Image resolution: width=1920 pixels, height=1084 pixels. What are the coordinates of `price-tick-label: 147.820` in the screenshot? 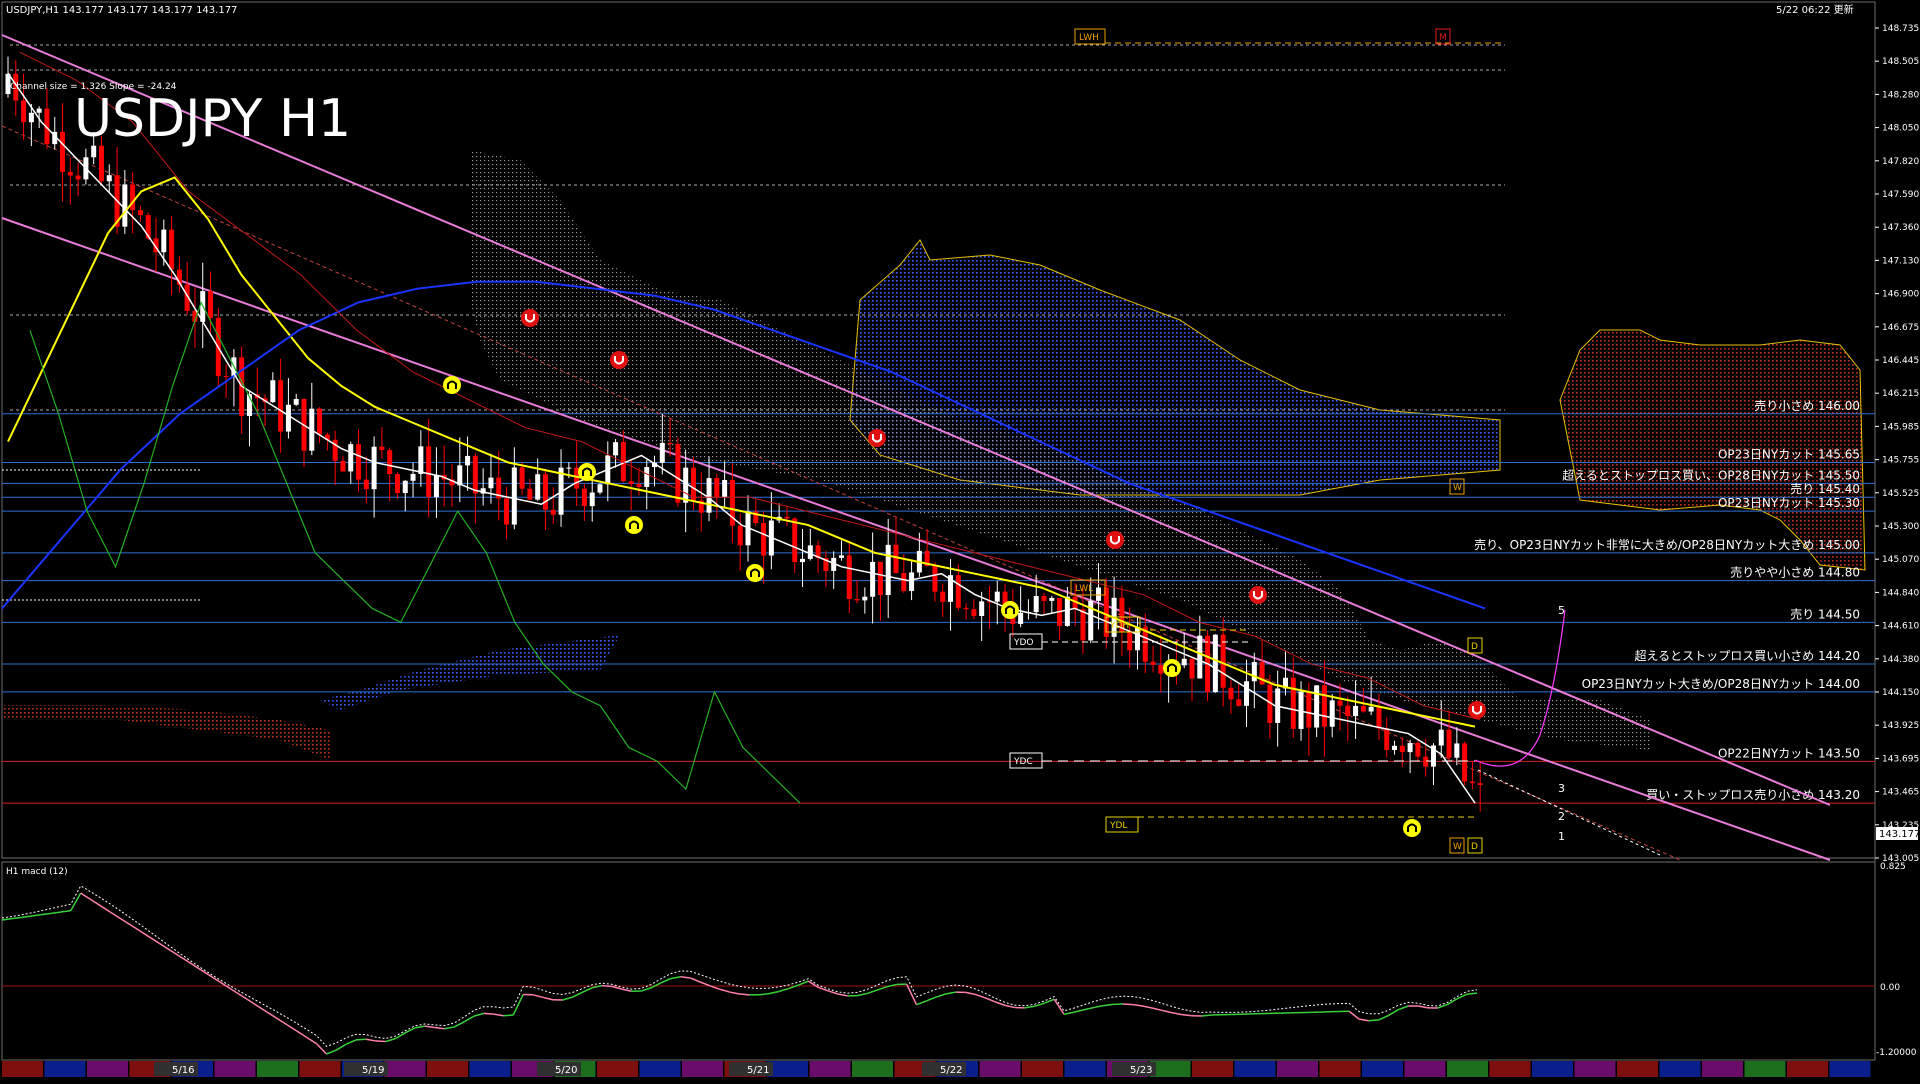 It's located at (1900, 162).